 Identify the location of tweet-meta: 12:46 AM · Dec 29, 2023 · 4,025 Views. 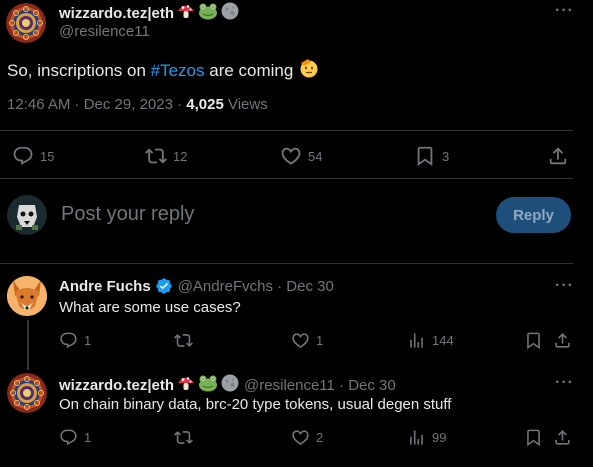
(137, 104).